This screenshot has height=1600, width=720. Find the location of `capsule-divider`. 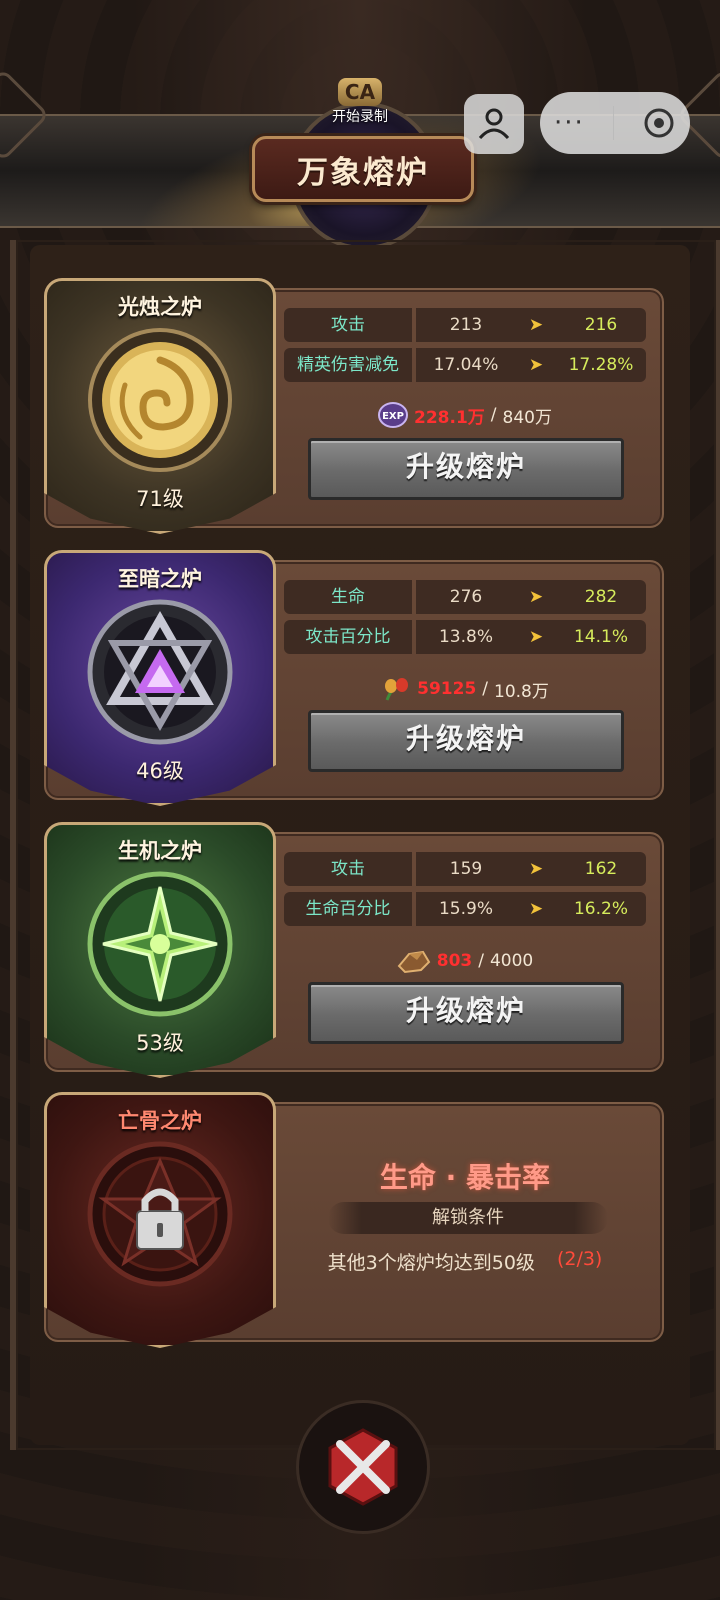

capsule-divider is located at coordinates (613, 123).